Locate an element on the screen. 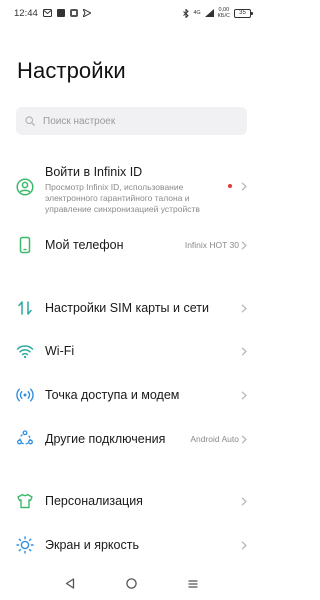 The width and height of the screenshot is (320, 600). home-icon is located at coordinates (131, 583).